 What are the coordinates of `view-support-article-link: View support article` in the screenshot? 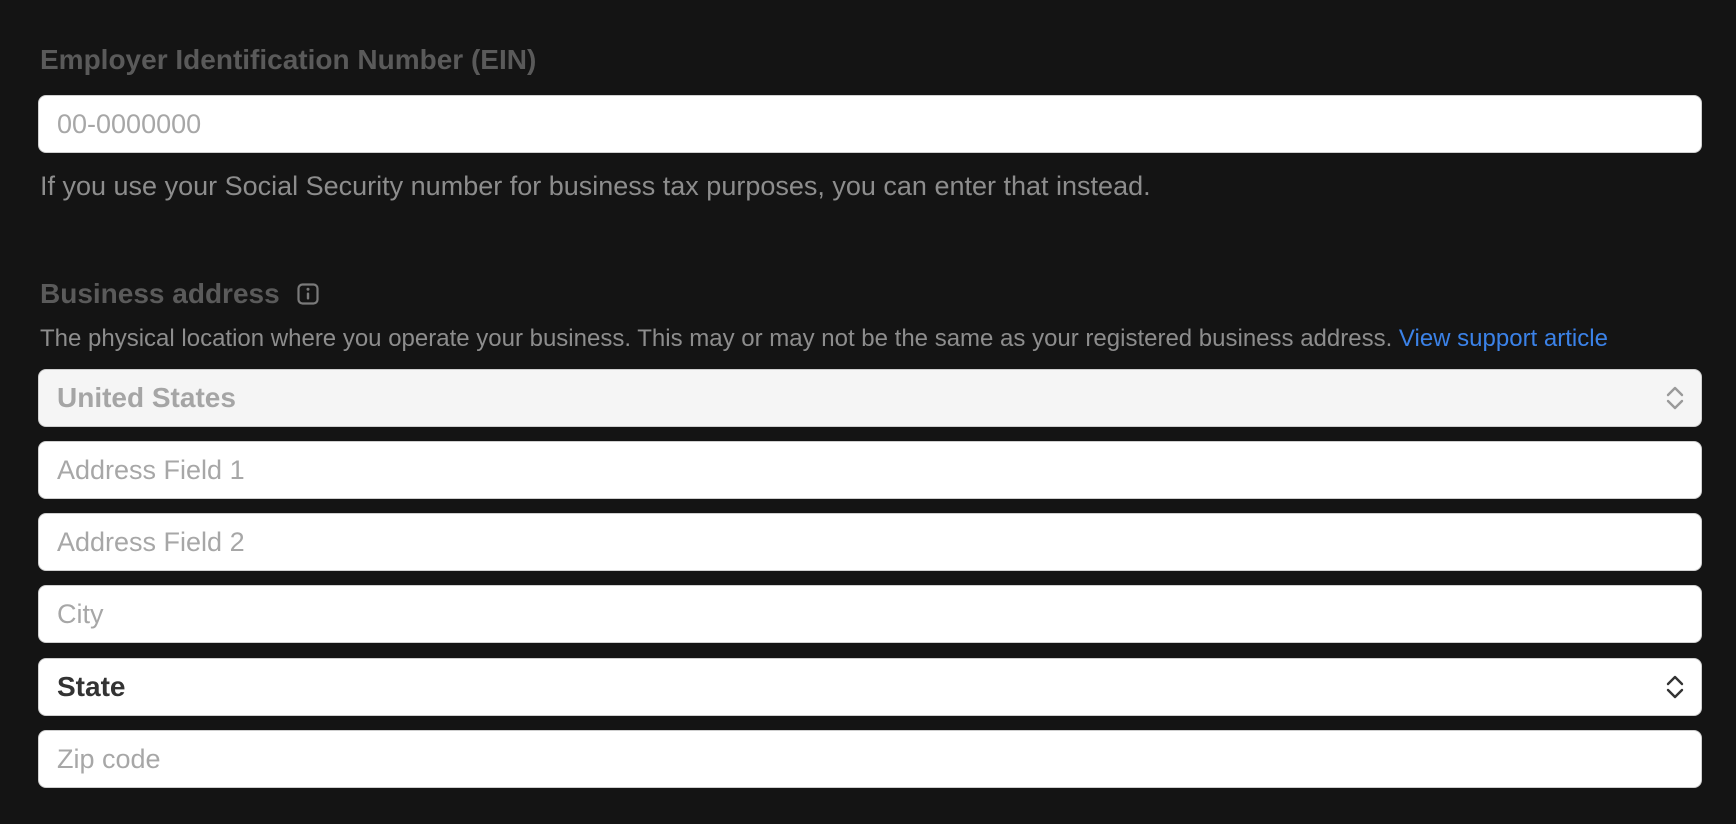 It's located at (1503, 338).